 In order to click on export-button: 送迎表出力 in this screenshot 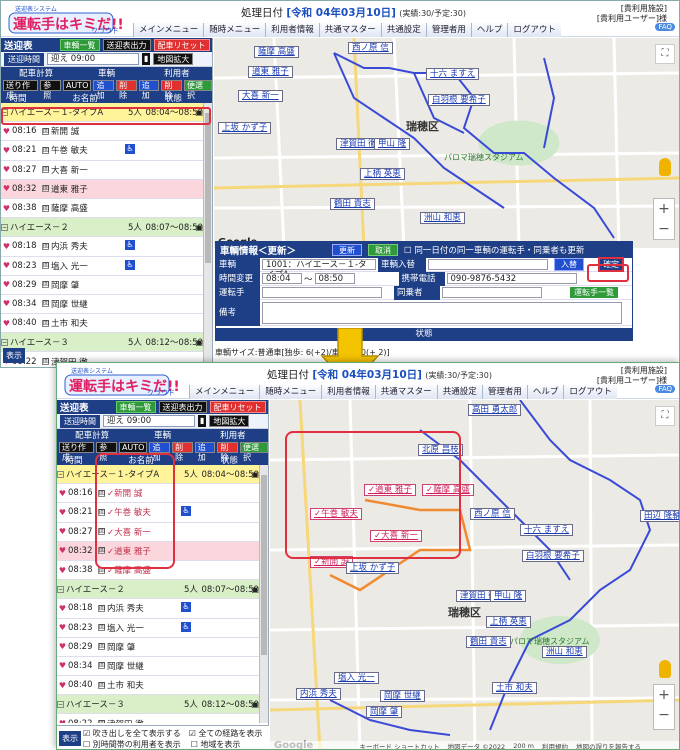, I will do `click(182, 407)`.